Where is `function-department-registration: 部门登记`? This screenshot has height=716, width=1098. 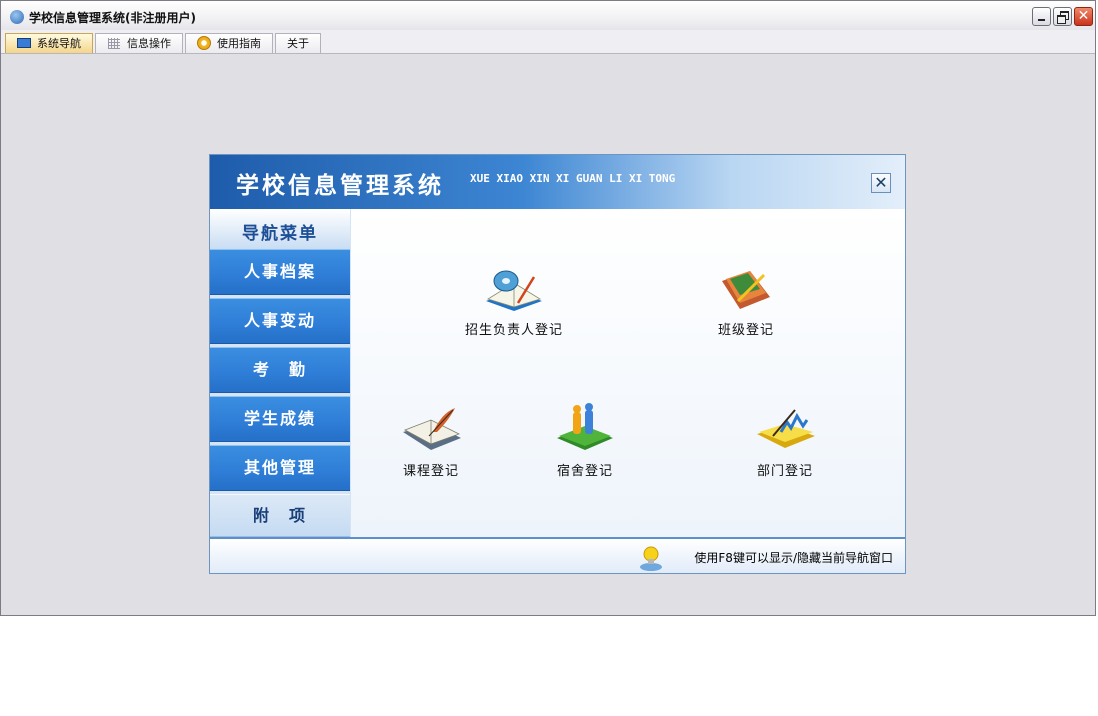
function-department-registration: 部门登记 is located at coordinates (785, 447).